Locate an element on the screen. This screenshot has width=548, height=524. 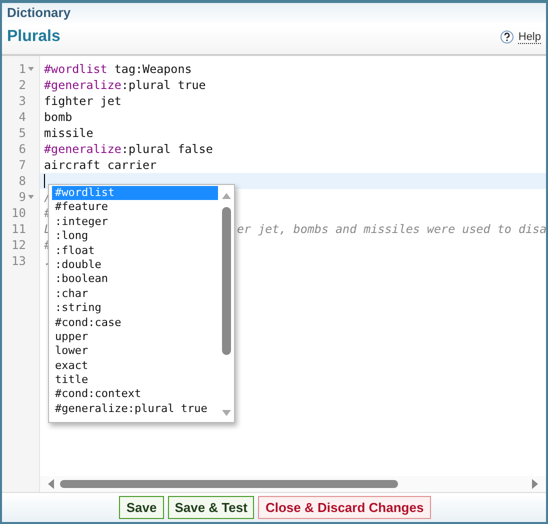
line-number: 10 is located at coordinates (19, 213).